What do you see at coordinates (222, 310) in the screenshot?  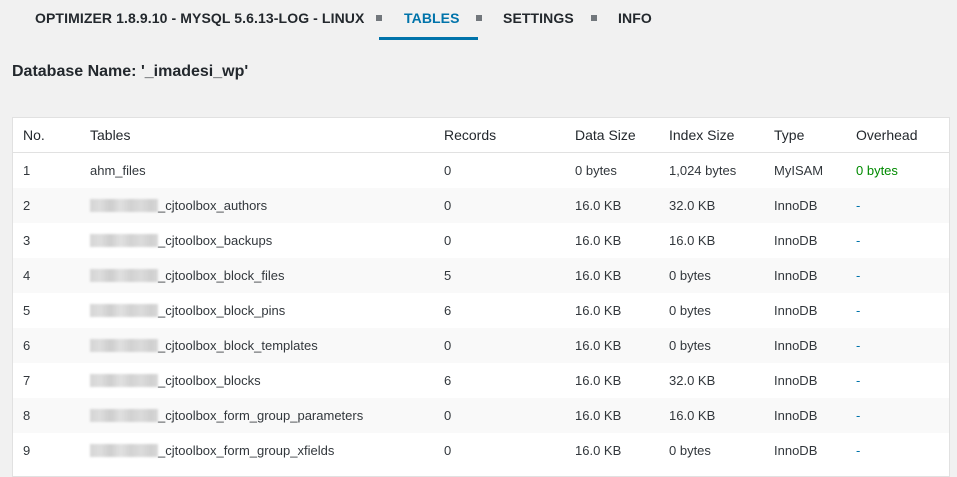 I see `table-name-text: _cjtoolbox_block_pins` at bounding box center [222, 310].